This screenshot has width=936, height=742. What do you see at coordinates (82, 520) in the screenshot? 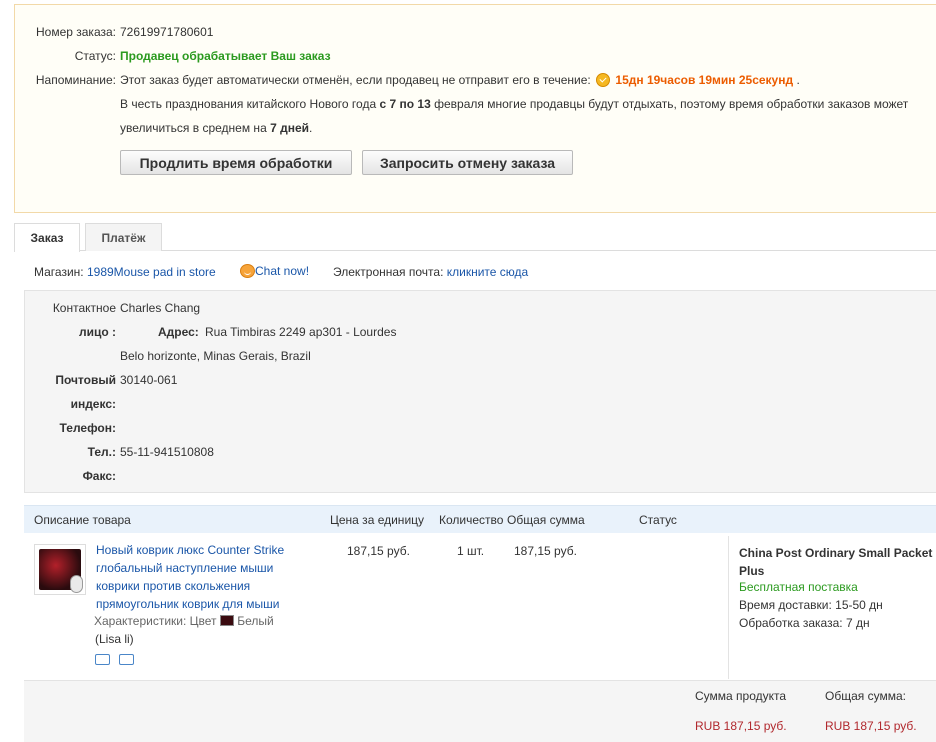
I see `col-description: Описание товара` at bounding box center [82, 520].